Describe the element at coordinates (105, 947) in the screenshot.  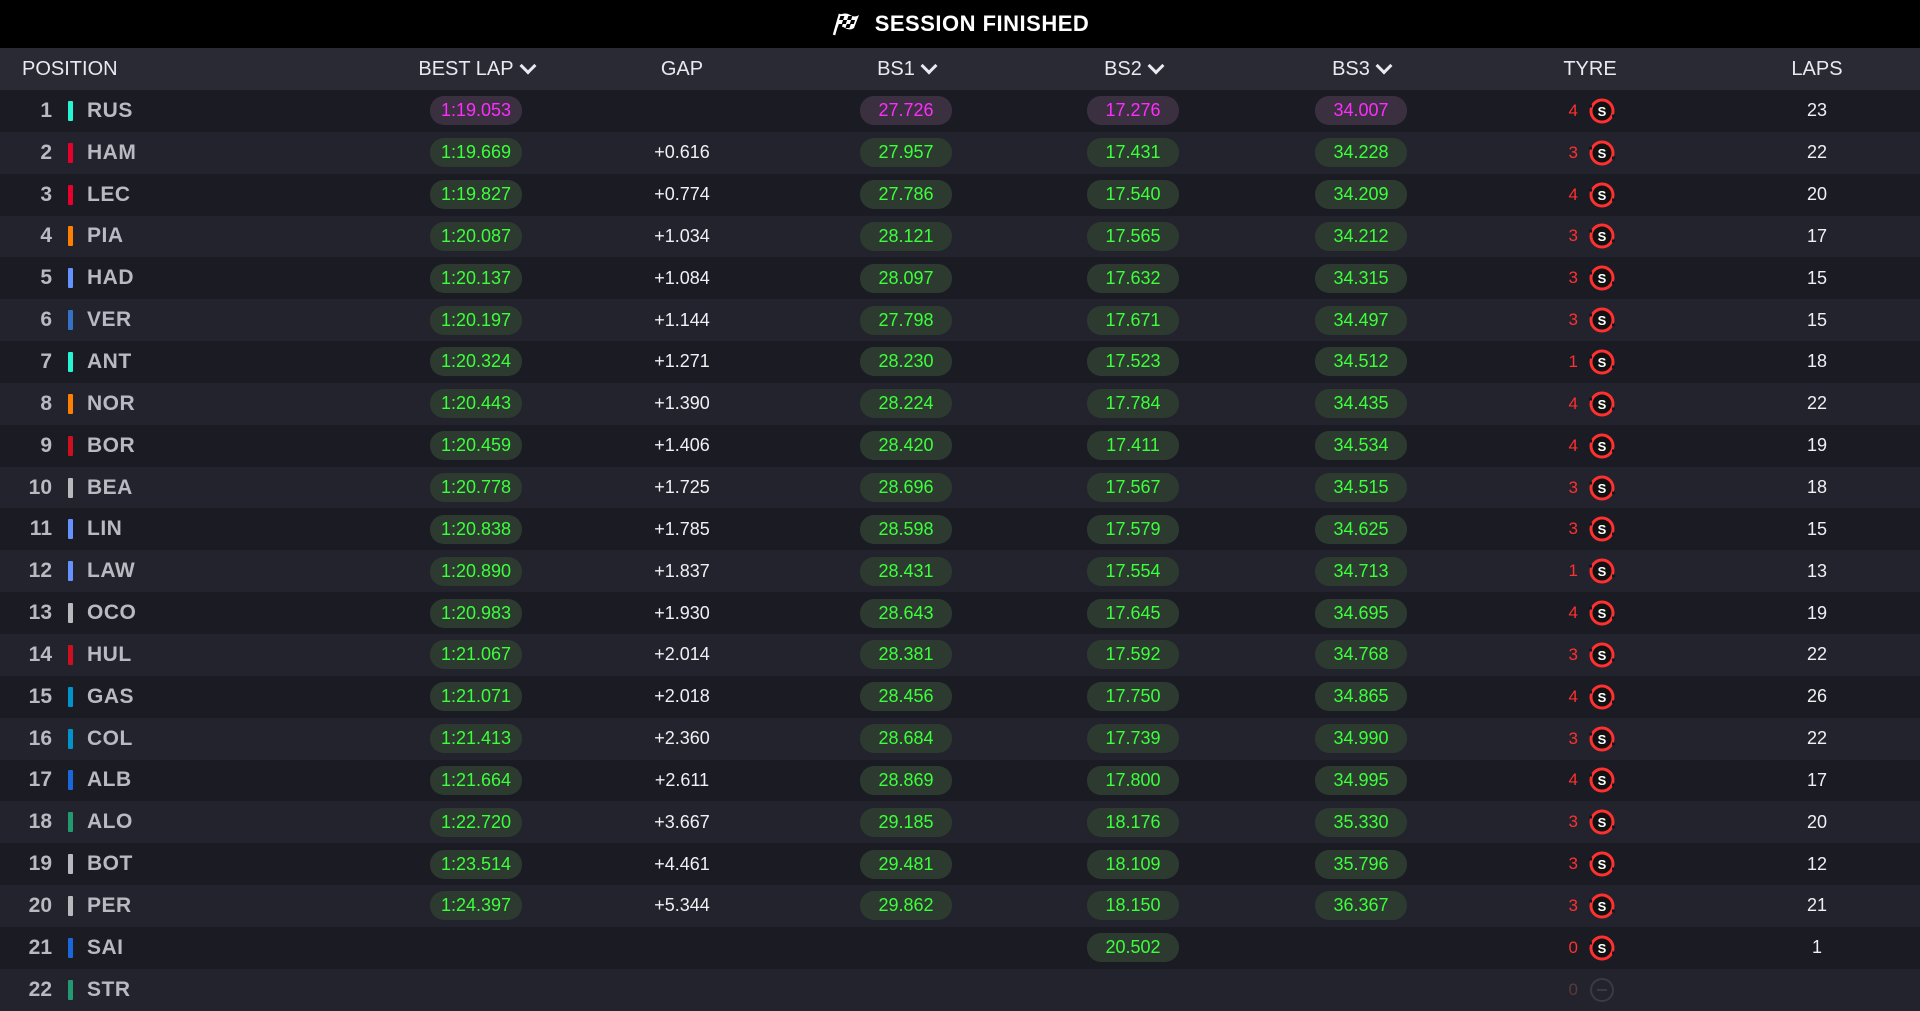
I see `driver-code: SAI` at that location.